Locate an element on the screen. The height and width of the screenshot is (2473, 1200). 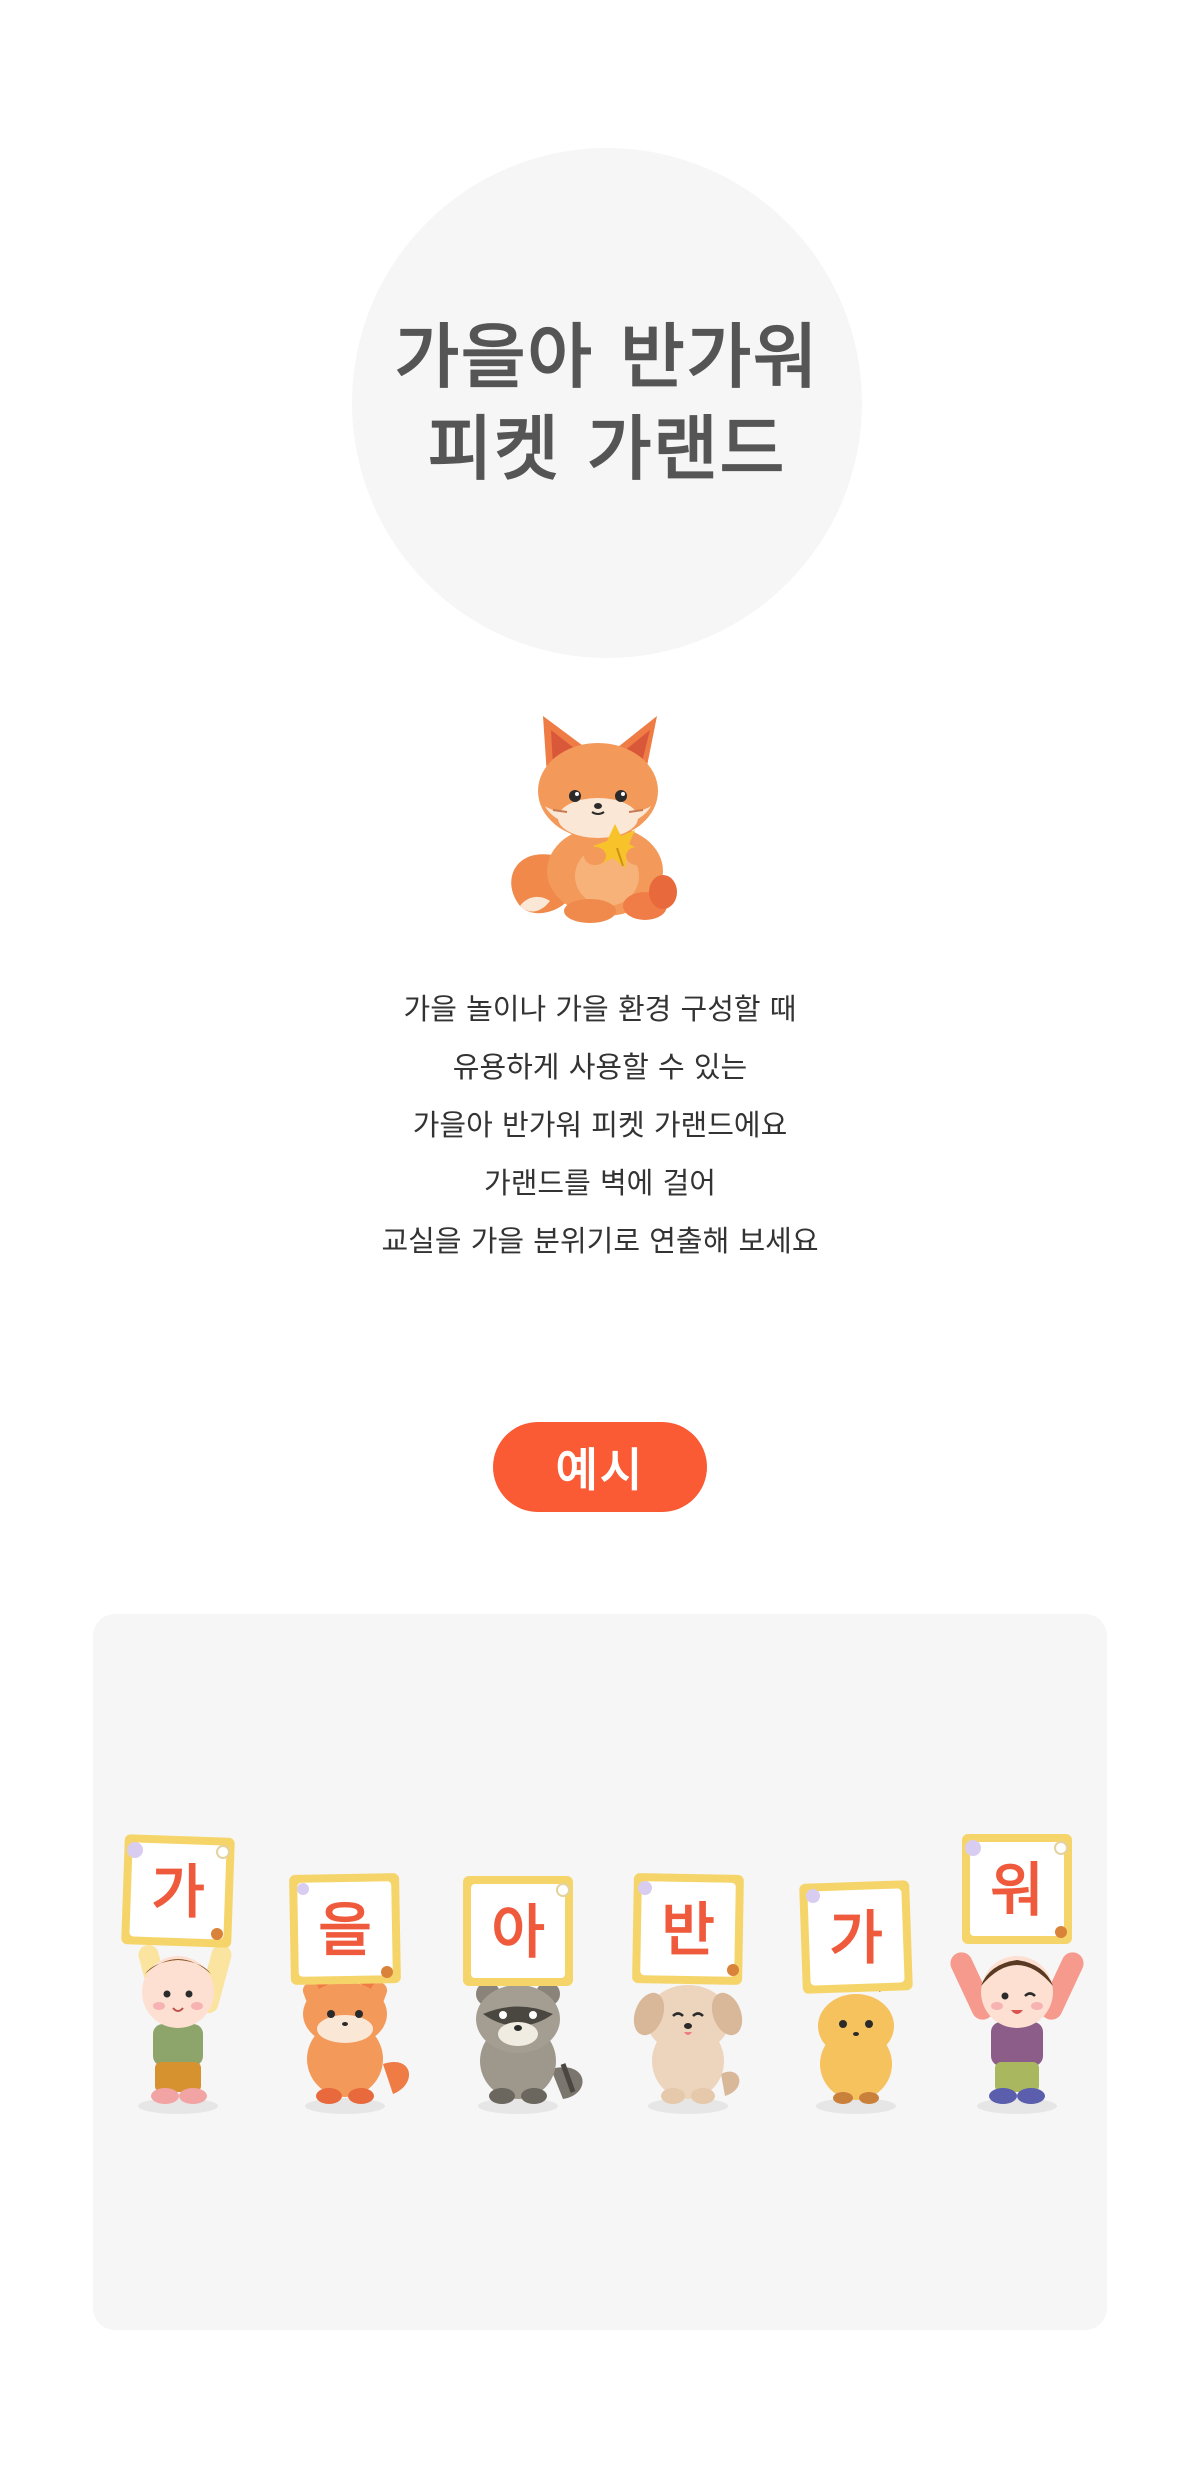
garland-item-6: 워 is located at coordinates (1017, 1974).